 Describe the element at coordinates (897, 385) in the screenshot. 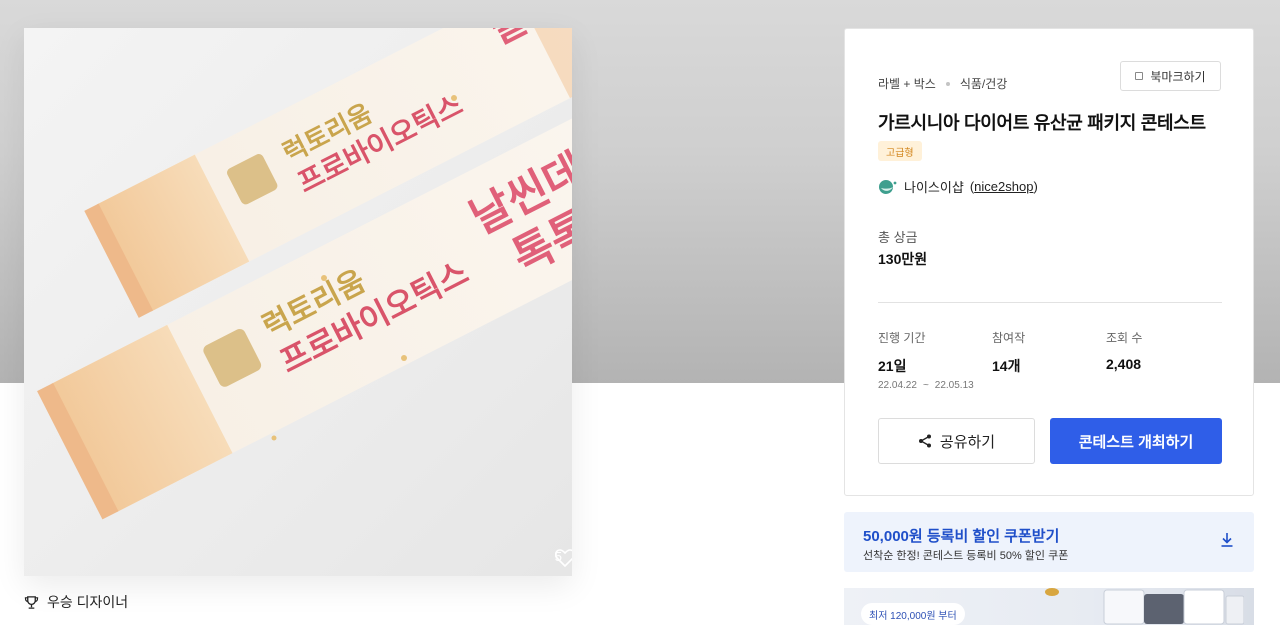

I see `date-start: 22.04.22` at that location.